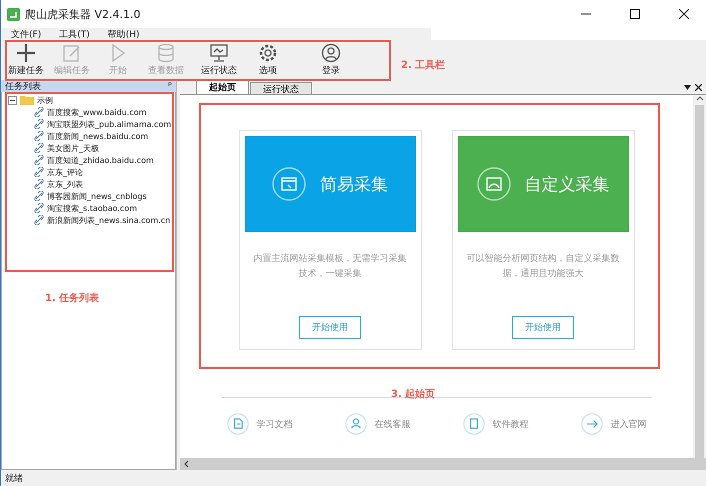 The width and height of the screenshot is (706, 486). I want to click on pin-icon: ᵖ, so click(170, 86).